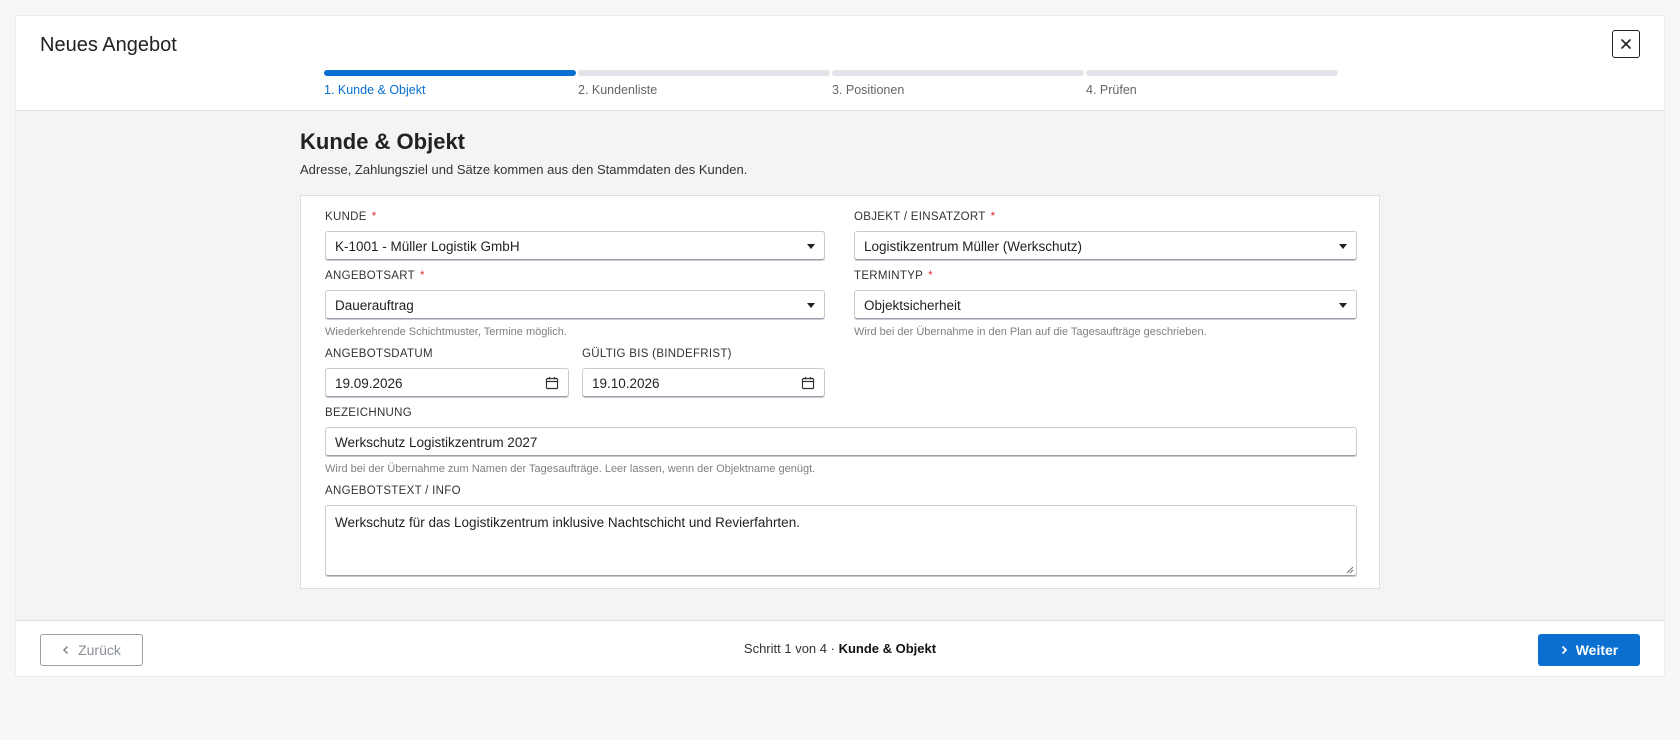 Image resolution: width=1680 pixels, height=740 pixels. I want to click on step-label: 2. Kundenliste, so click(618, 90).